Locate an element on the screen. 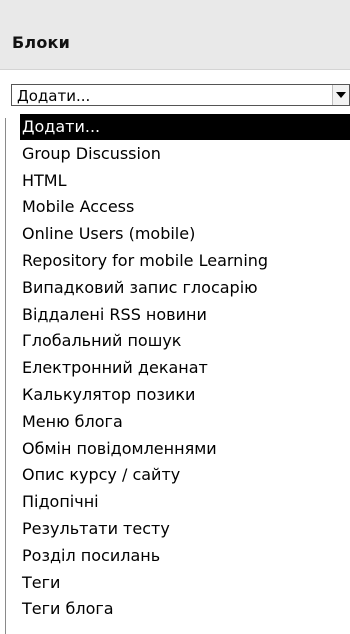  block-title: Блоки is located at coordinates (41, 42).